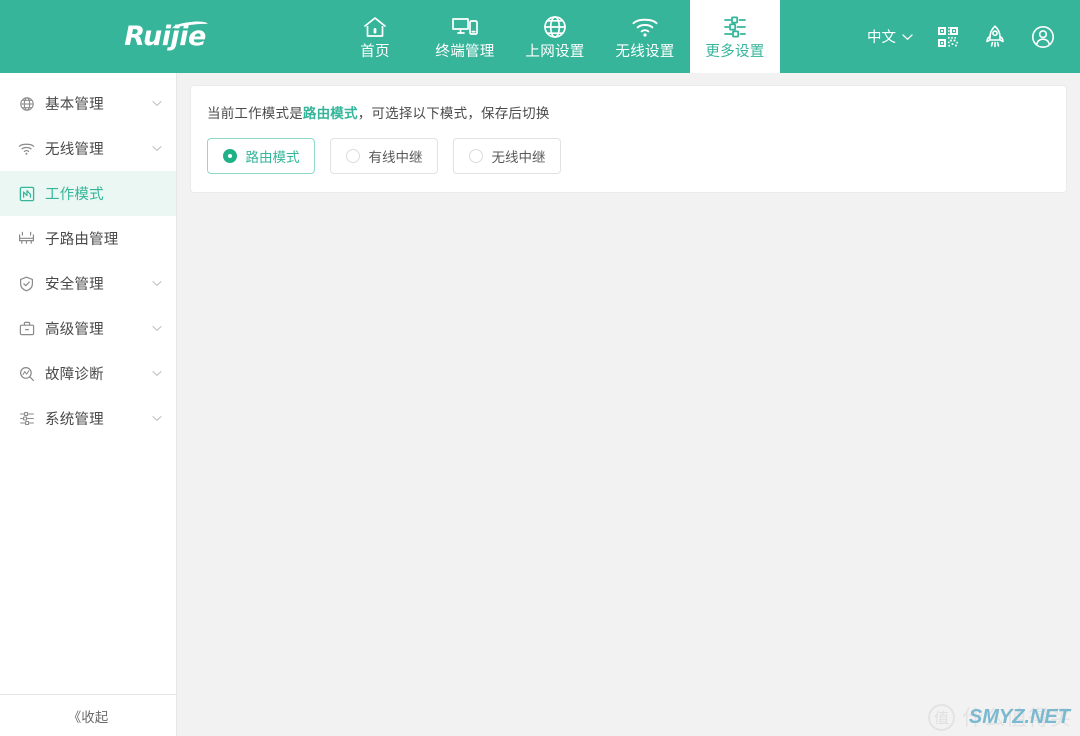 This screenshot has height=736, width=1080. Describe the element at coordinates (1043, 37) in the screenshot. I see `user-account-icon` at that location.